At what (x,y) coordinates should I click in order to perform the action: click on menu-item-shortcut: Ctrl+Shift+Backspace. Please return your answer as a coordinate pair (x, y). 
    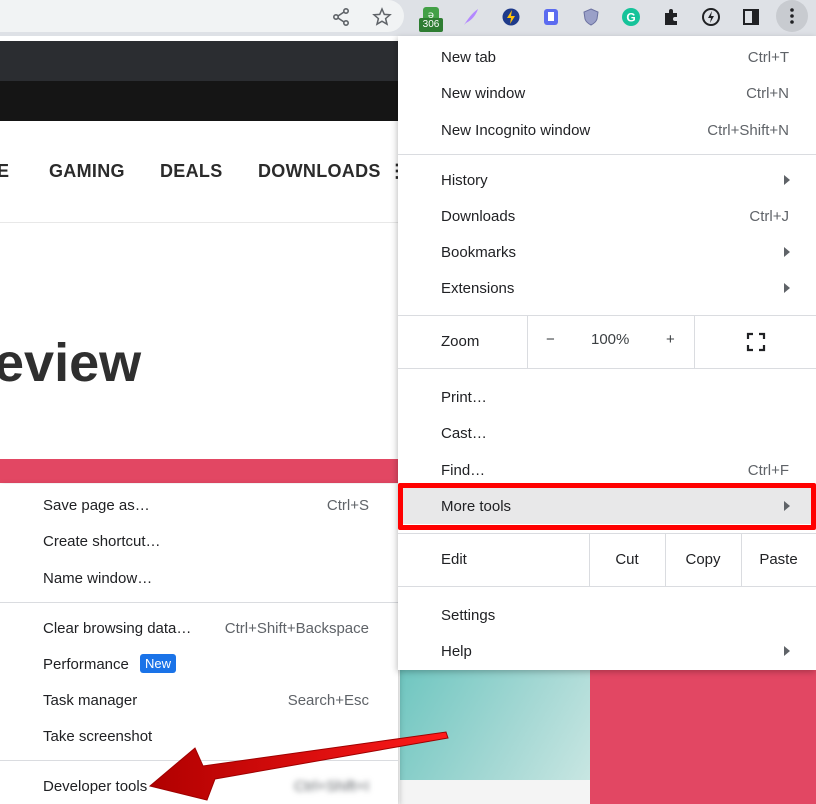
    Looking at the image, I should click on (296, 628).